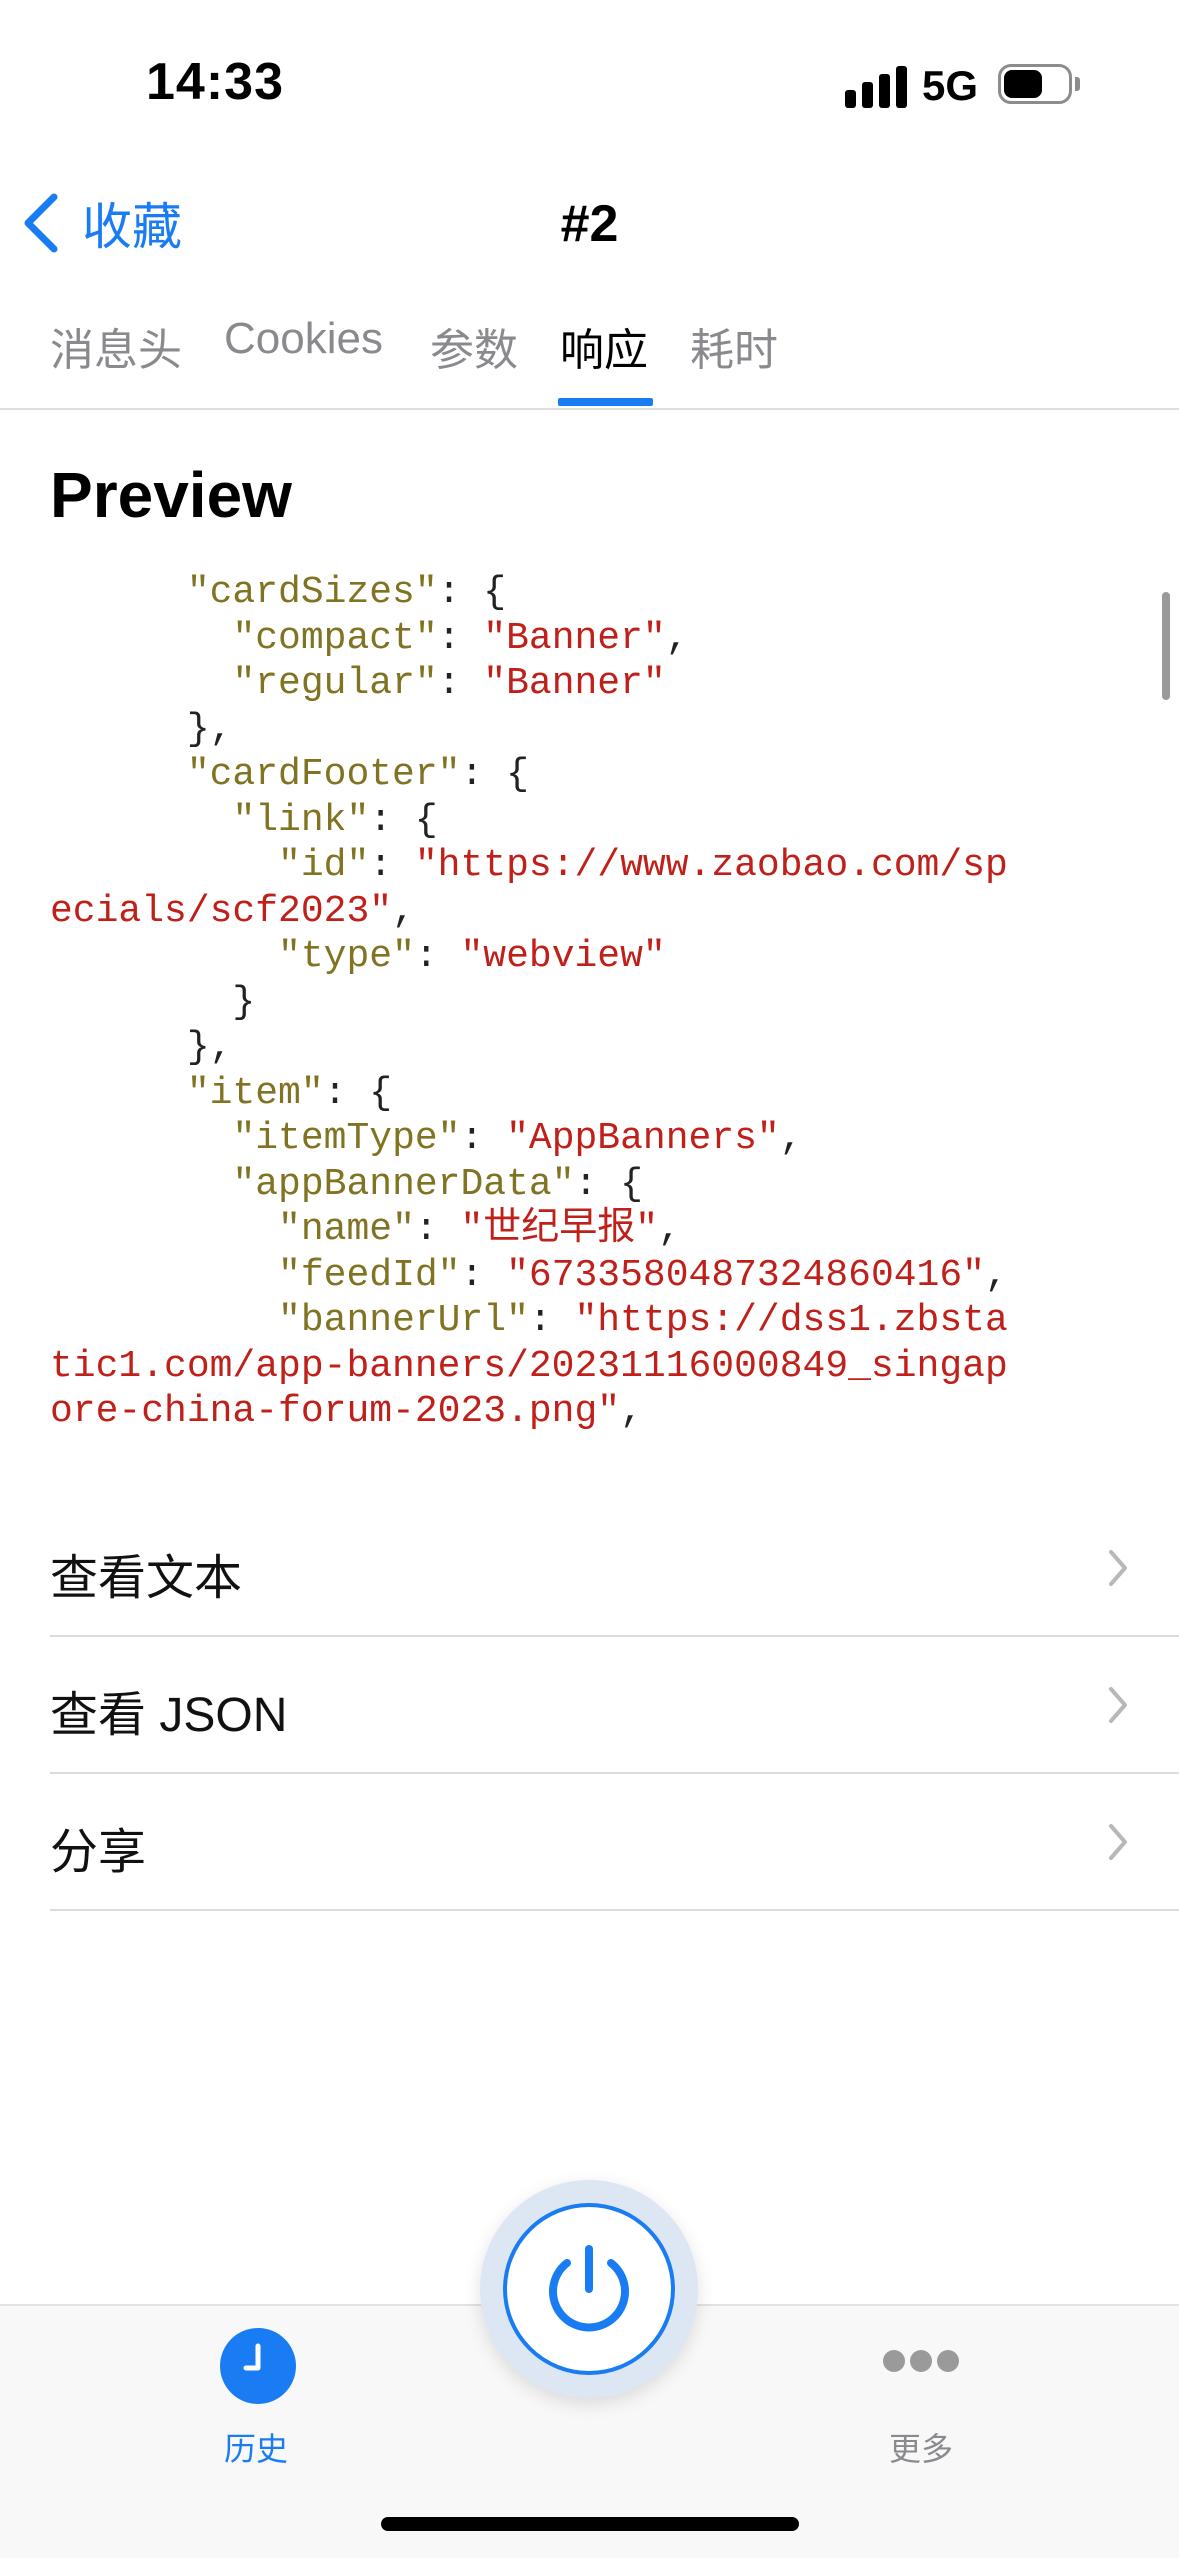  What do you see at coordinates (346, 1138) in the screenshot?
I see `json-key: "itemType"` at bounding box center [346, 1138].